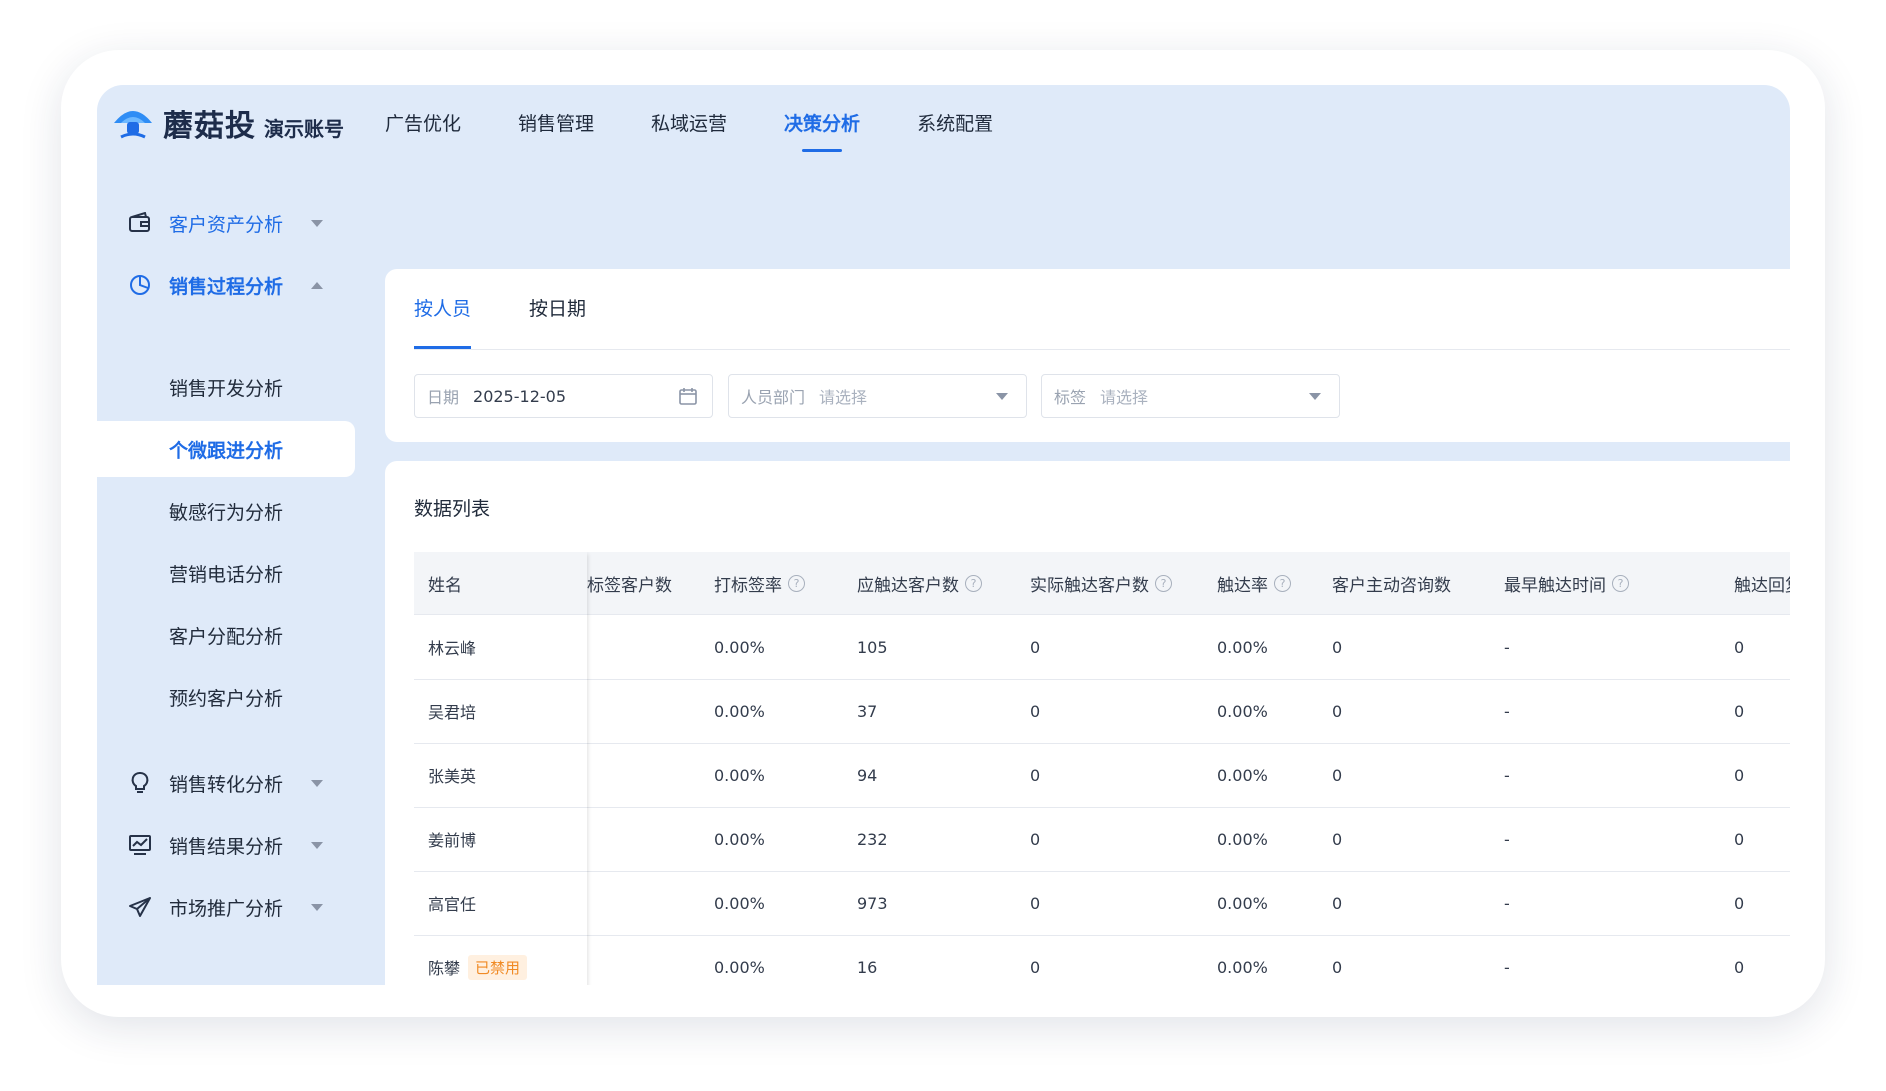 The height and width of the screenshot is (1091, 1886). Describe the element at coordinates (1315, 396) in the screenshot. I see `chevron-down-icon` at that location.